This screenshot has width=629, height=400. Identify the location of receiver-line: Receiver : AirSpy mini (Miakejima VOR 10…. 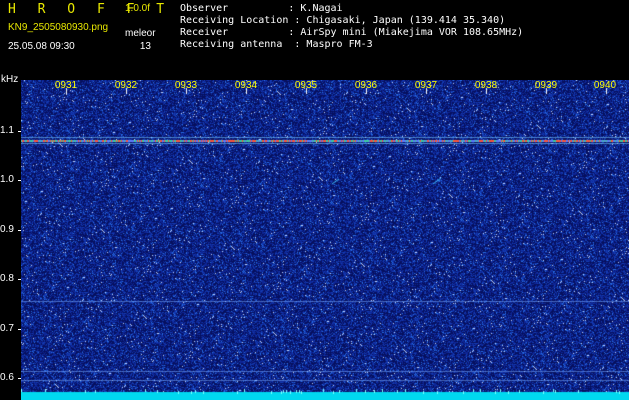
(352, 32).